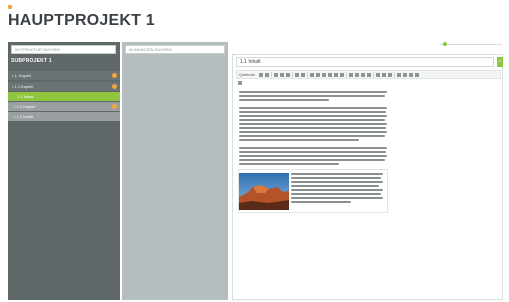  I want to click on bullet-list-icon, so click(356, 74).